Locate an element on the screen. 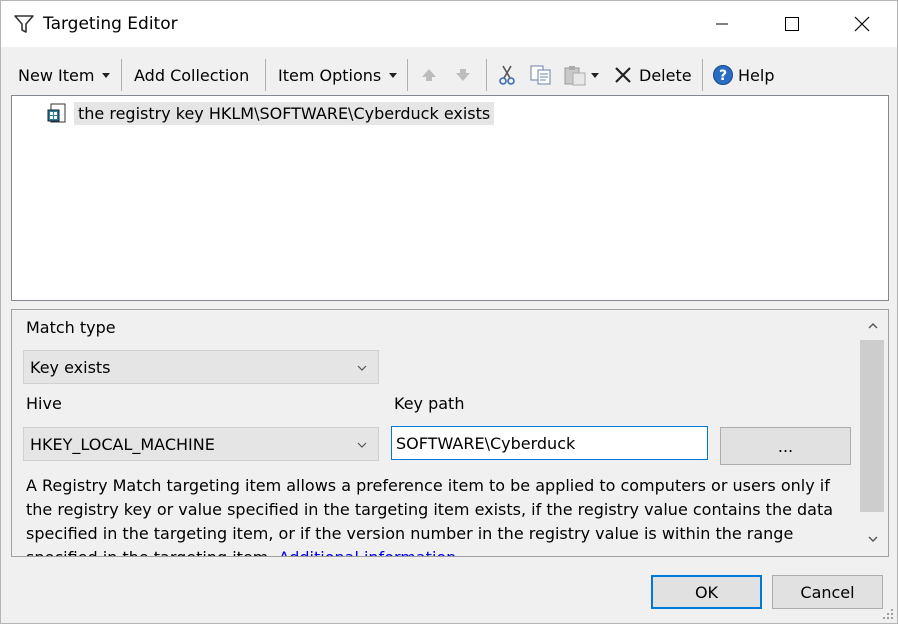 The width and height of the screenshot is (898, 624). add-collection-button: Add Collection is located at coordinates (191, 75).